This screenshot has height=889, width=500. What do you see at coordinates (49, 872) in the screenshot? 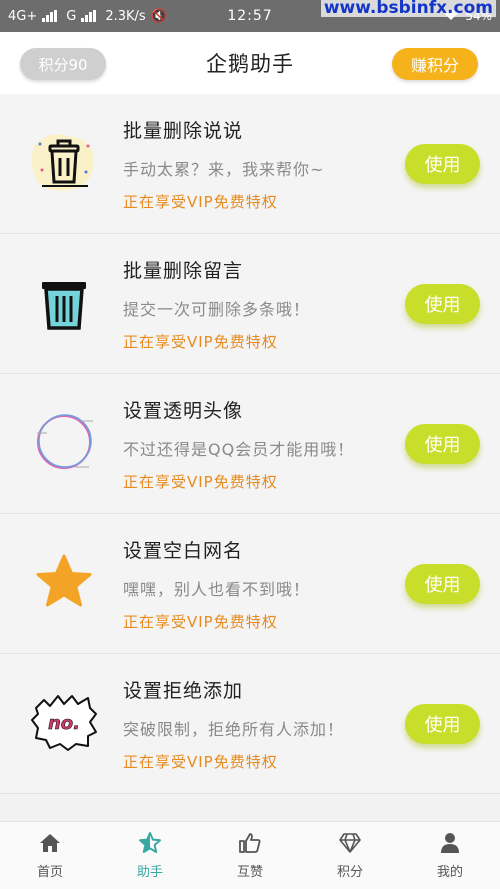
I see `tab-label: 首页` at bounding box center [49, 872].